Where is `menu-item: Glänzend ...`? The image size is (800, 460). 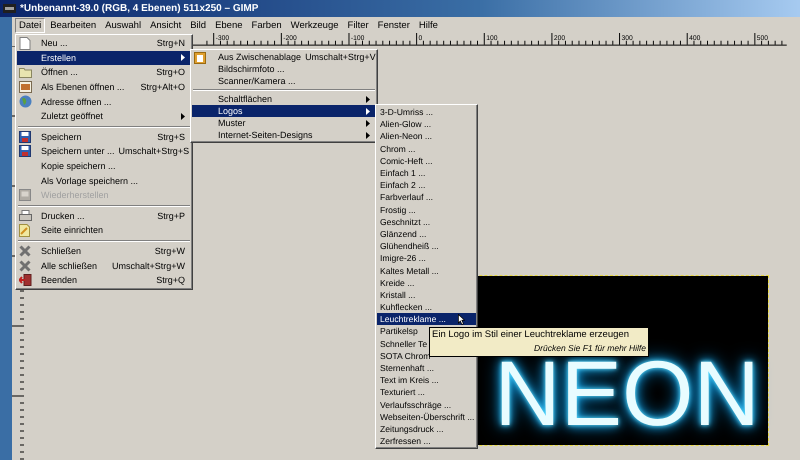
menu-item: Glänzend ... is located at coordinates (426, 234).